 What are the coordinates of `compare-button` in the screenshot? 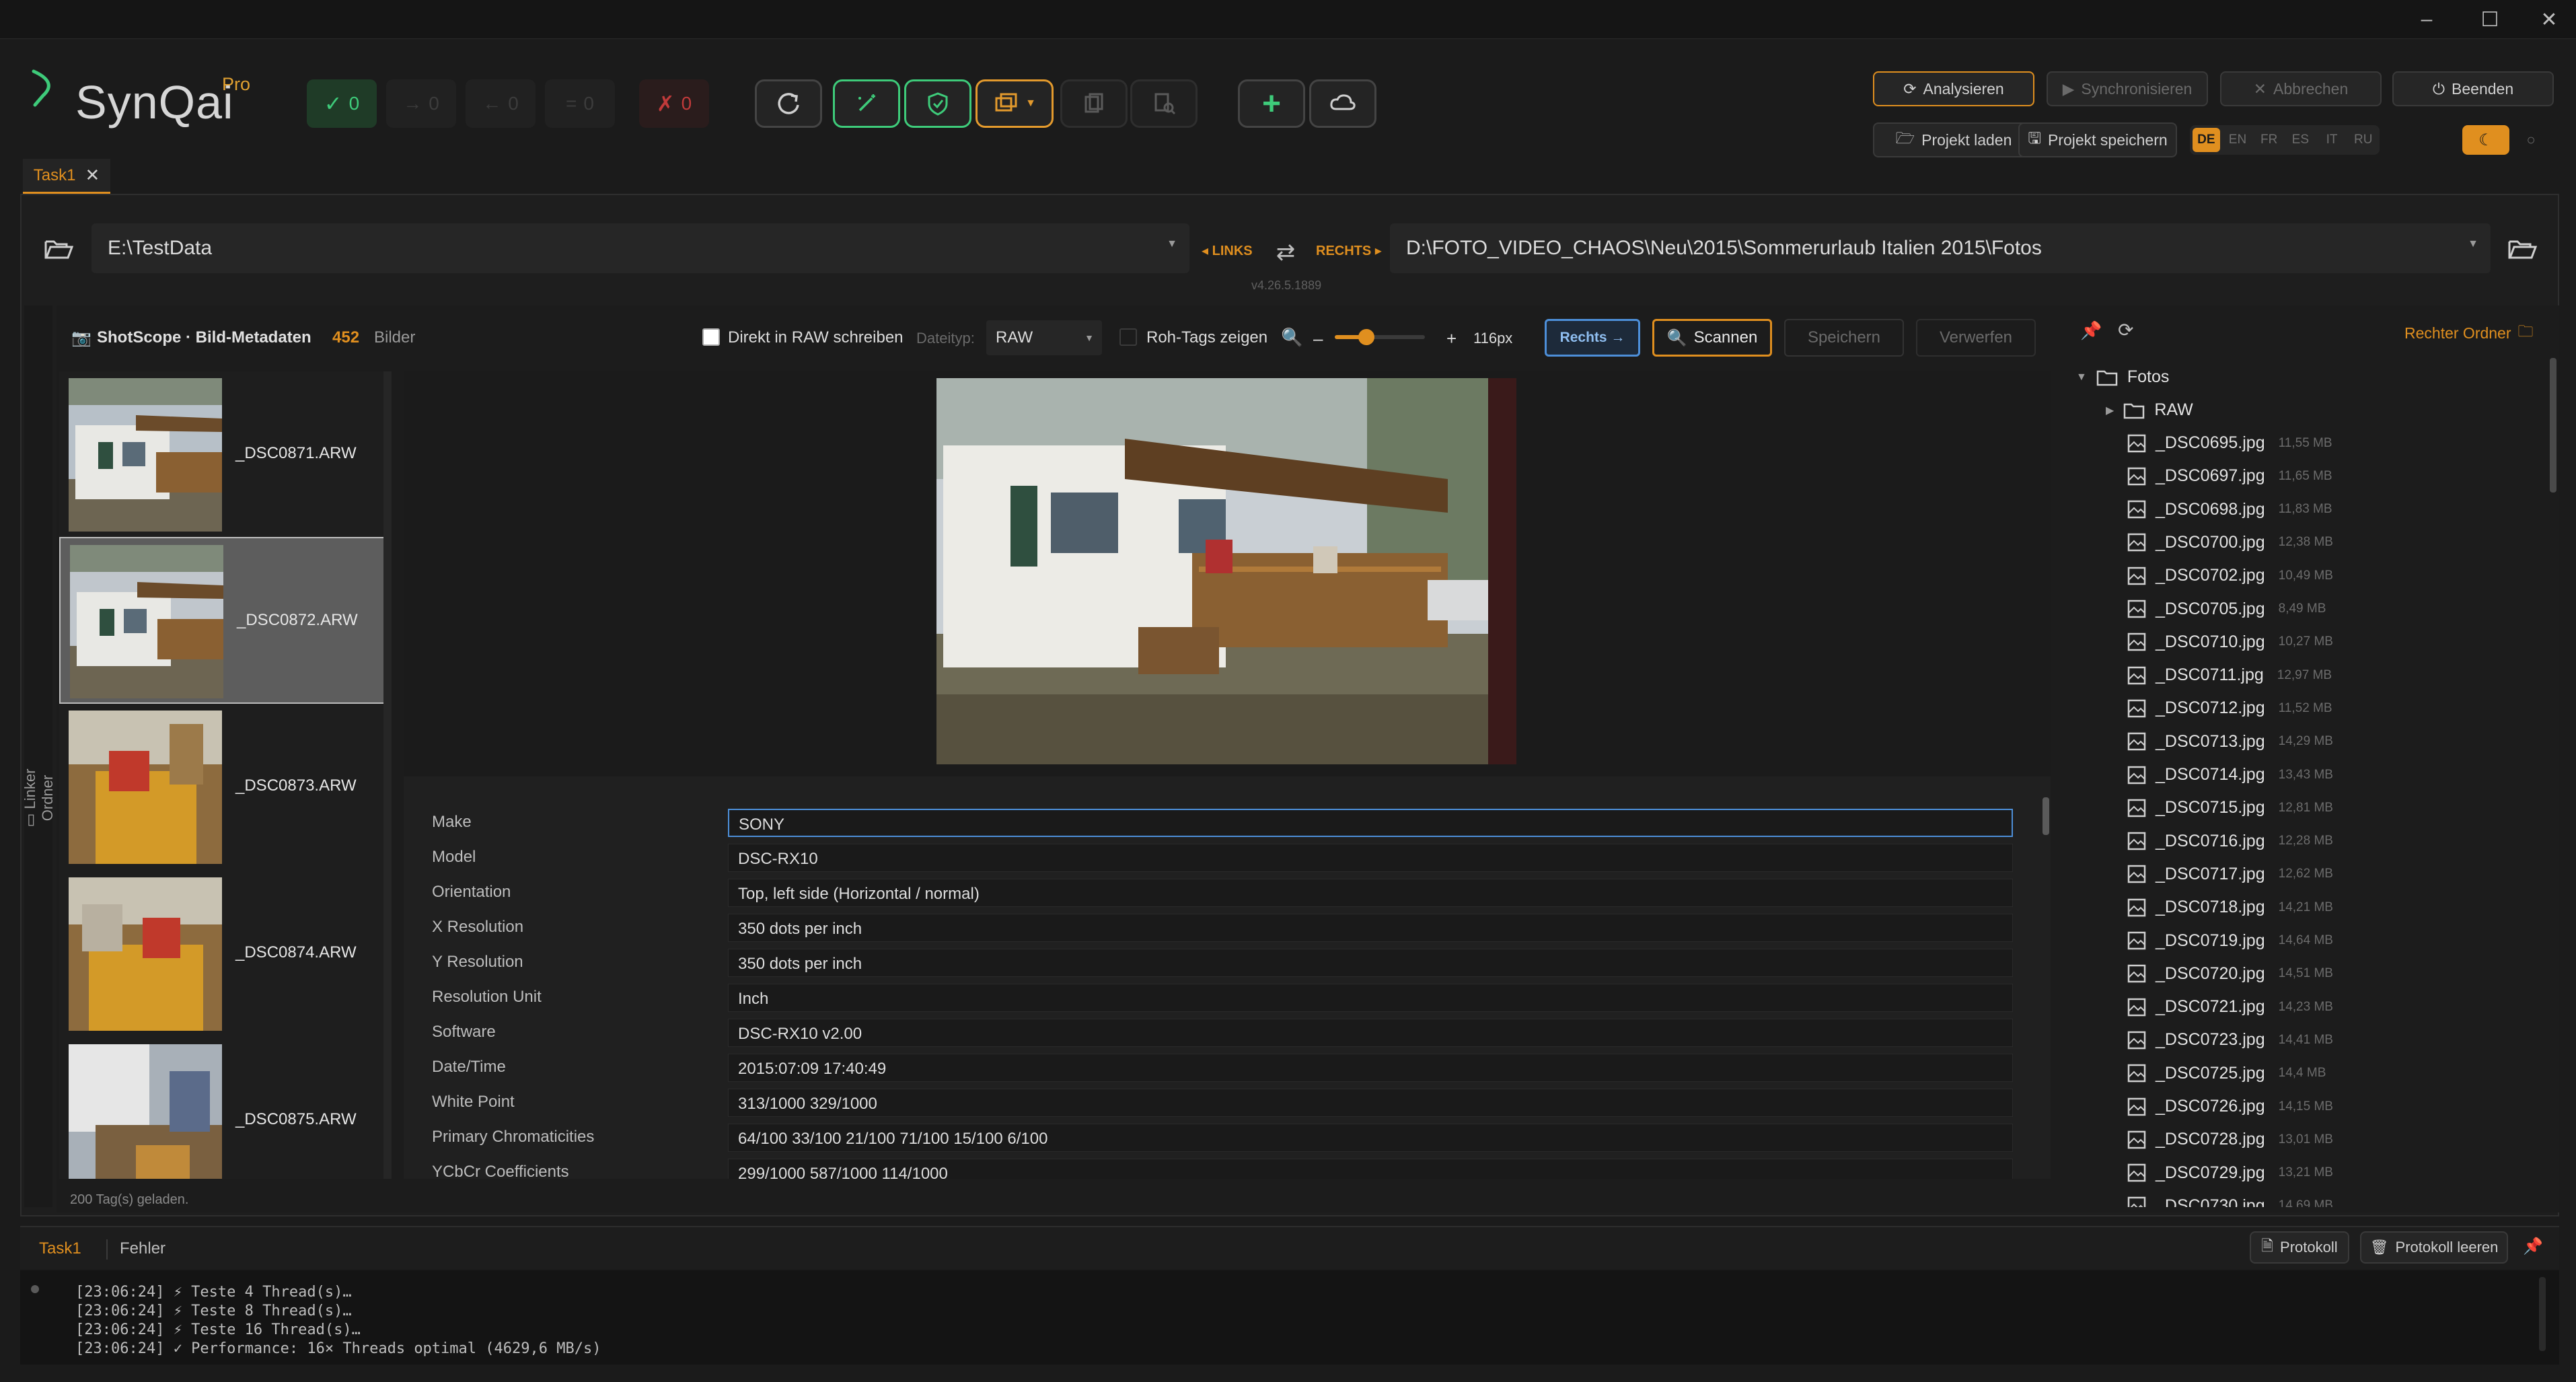 It's located at (1164, 103).